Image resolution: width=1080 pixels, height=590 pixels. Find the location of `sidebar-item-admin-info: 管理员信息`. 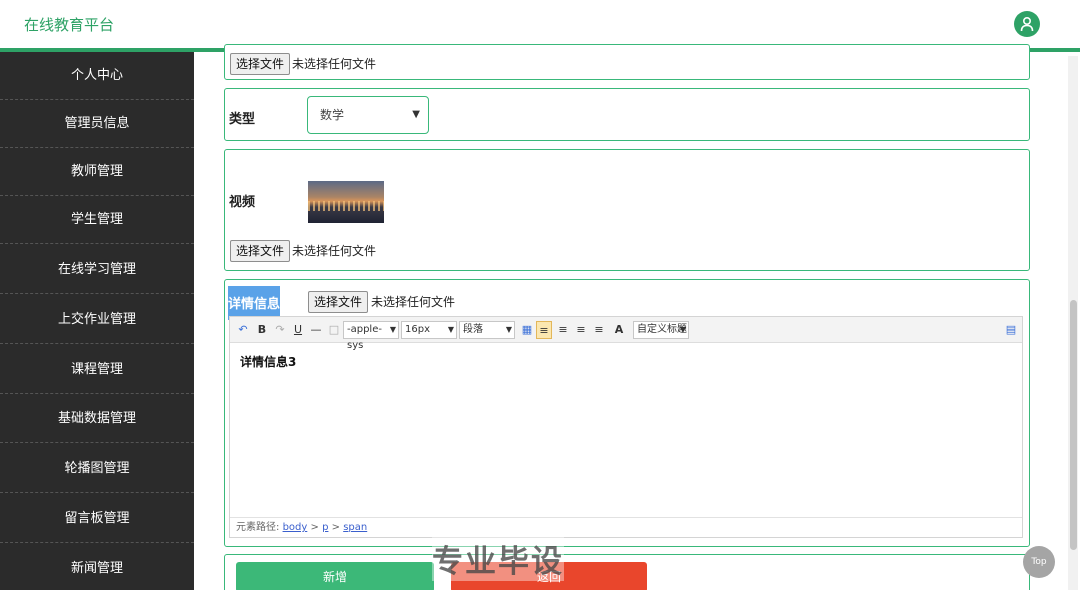

sidebar-item-admin-info: 管理员信息 is located at coordinates (97, 124).